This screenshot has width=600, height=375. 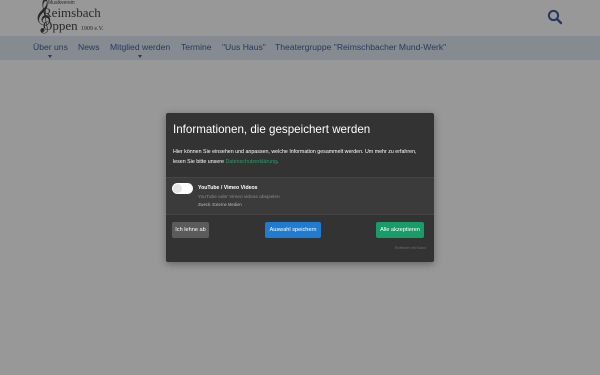 What do you see at coordinates (410, 248) in the screenshot?
I see `powered-by-link: Realisiert mit Klaro!` at bounding box center [410, 248].